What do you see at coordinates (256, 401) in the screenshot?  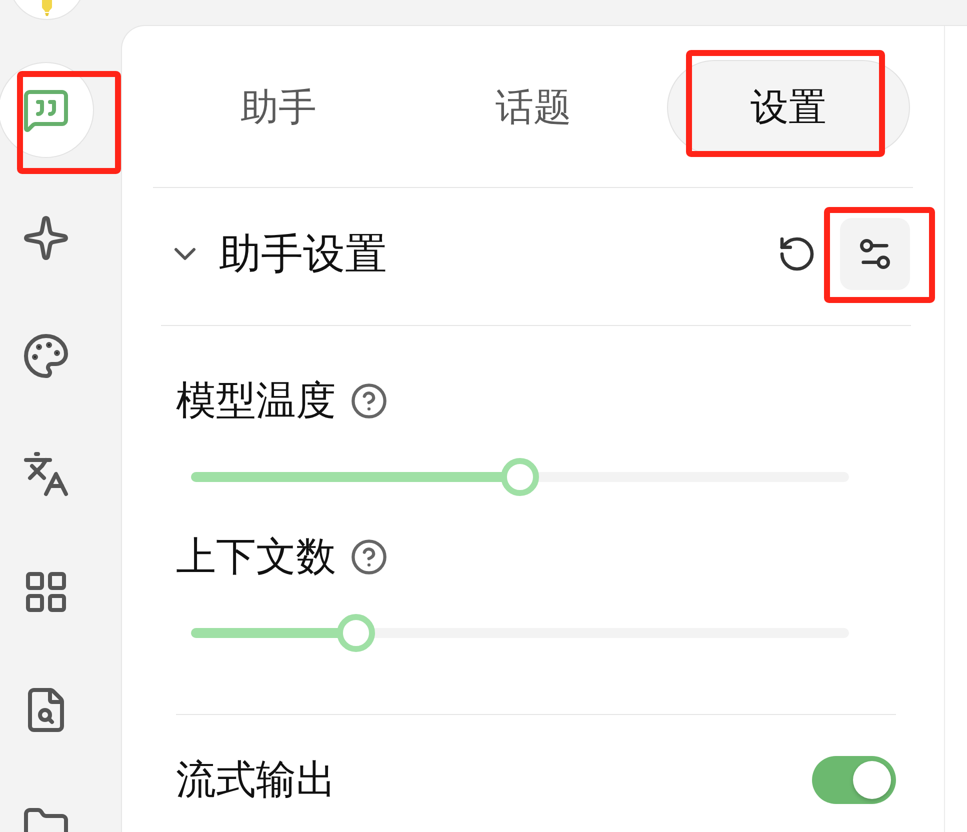 I see `setting-label: 模型温度` at bounding box center [256, 401].